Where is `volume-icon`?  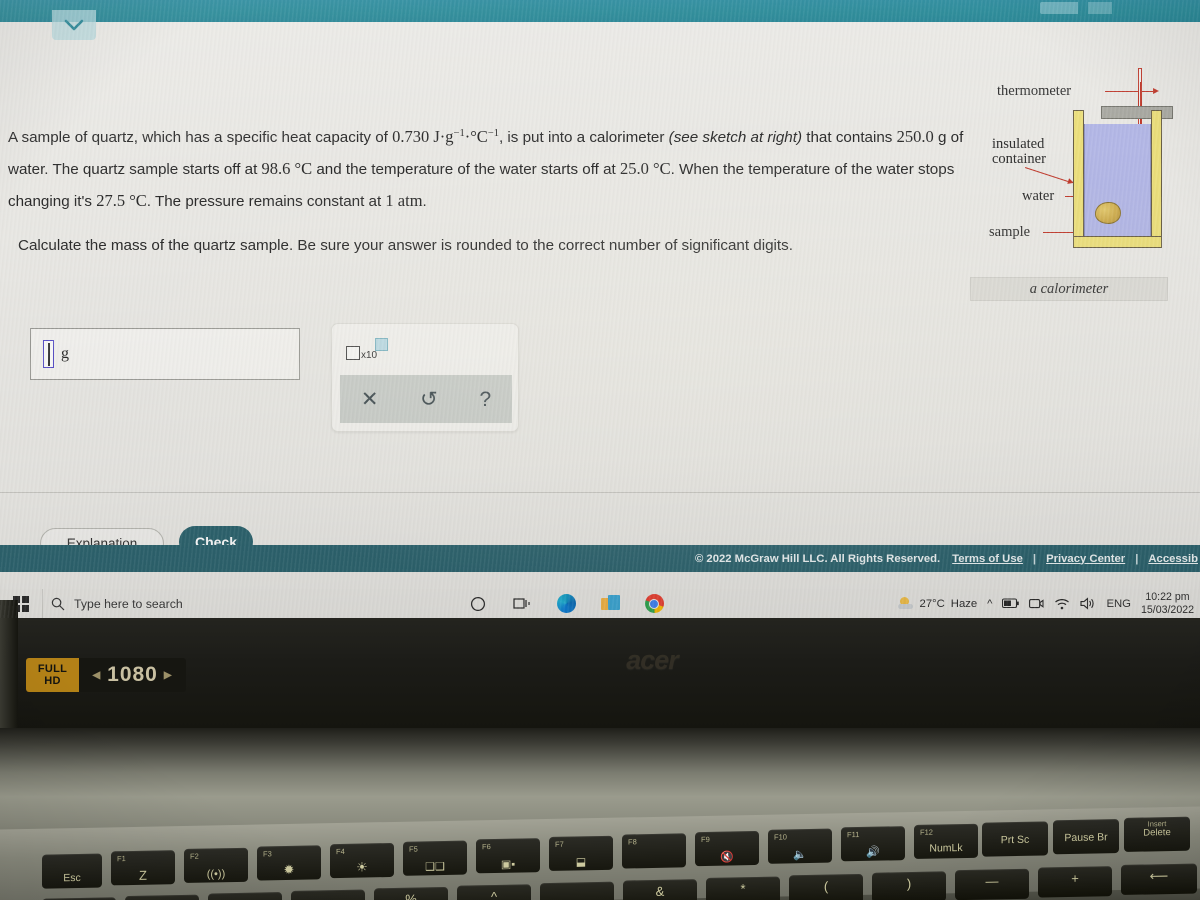
volume-icon is located at coordinates (1088, 603).